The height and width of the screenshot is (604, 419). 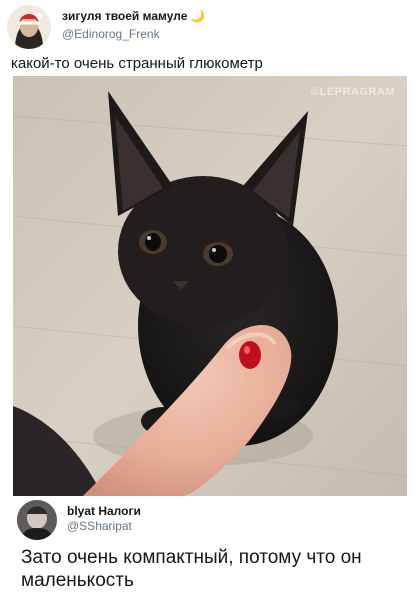 I want to click on user-handle: @Edinorog_Frenk, so click(x=111, y=34).